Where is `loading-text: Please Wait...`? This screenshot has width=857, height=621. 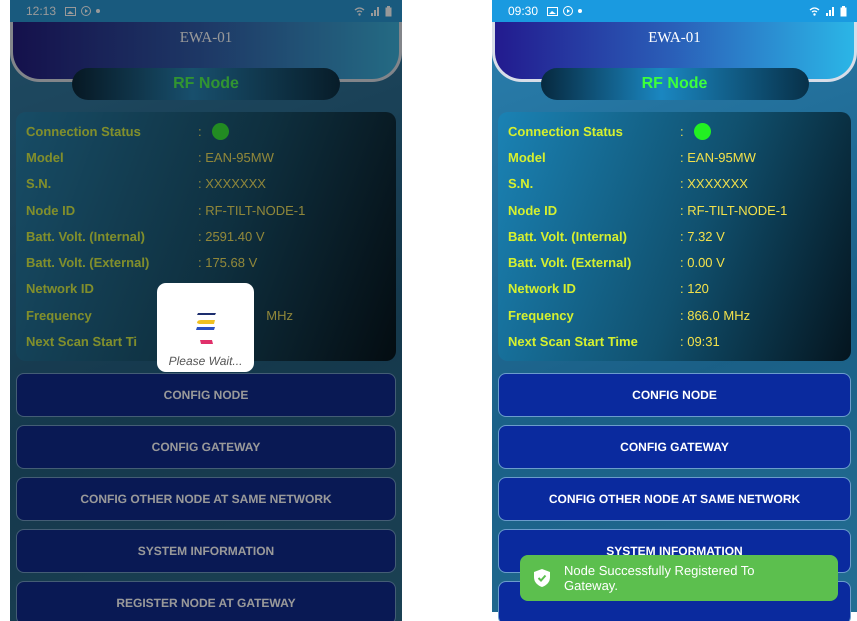
loading-text: Please Wait... is located at coordinates (205, 361).